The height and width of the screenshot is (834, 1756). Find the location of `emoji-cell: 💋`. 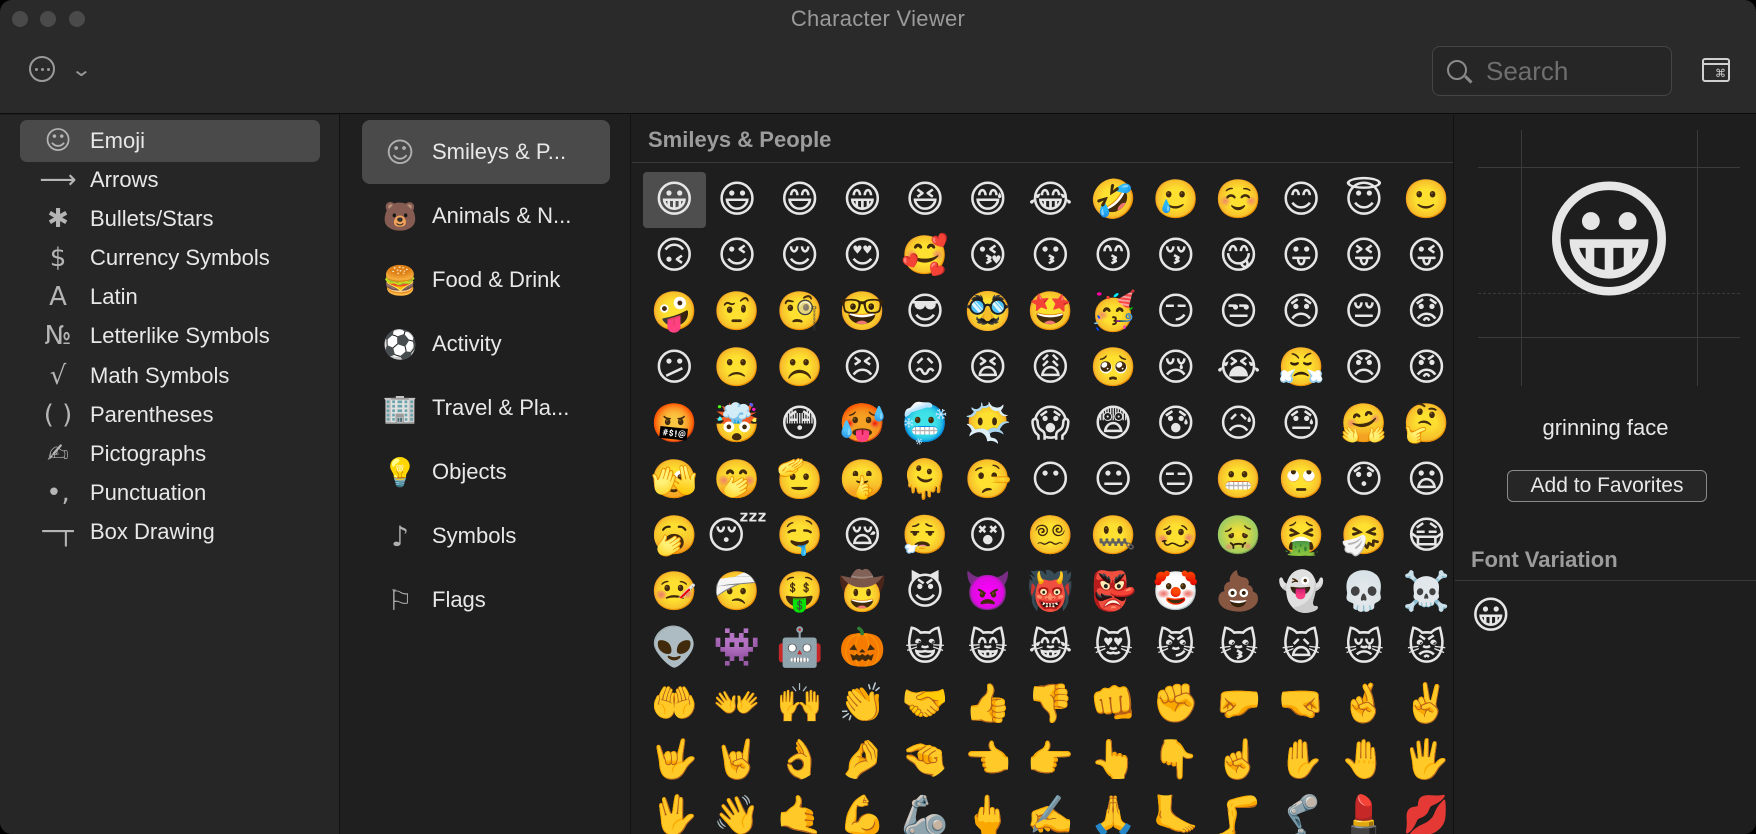

emoji-cell: 💋 is located at coordinates (1424, 811).